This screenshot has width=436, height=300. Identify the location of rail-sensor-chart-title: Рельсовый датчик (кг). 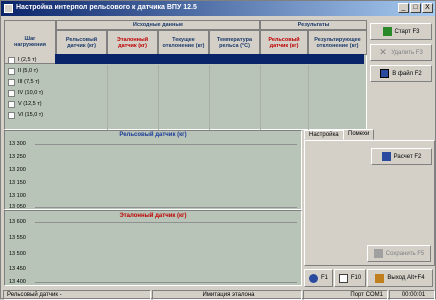
(153, 135).